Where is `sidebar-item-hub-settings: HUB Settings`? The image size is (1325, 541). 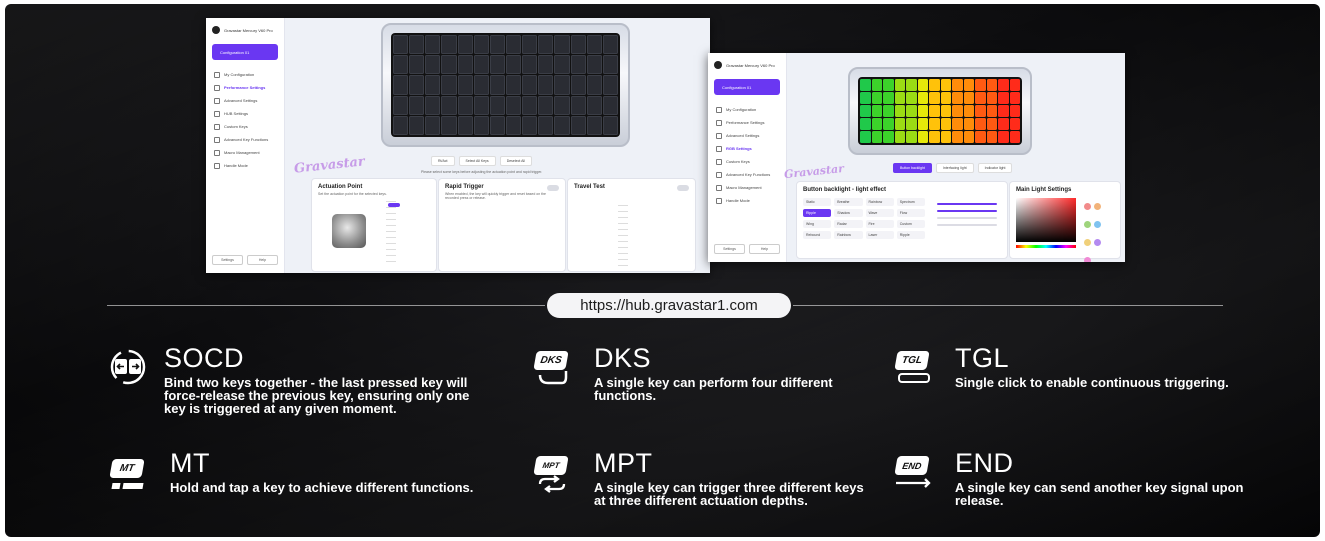
sidebar-item-hub-settings: HUB Settings is located at coordinates (245, 113).